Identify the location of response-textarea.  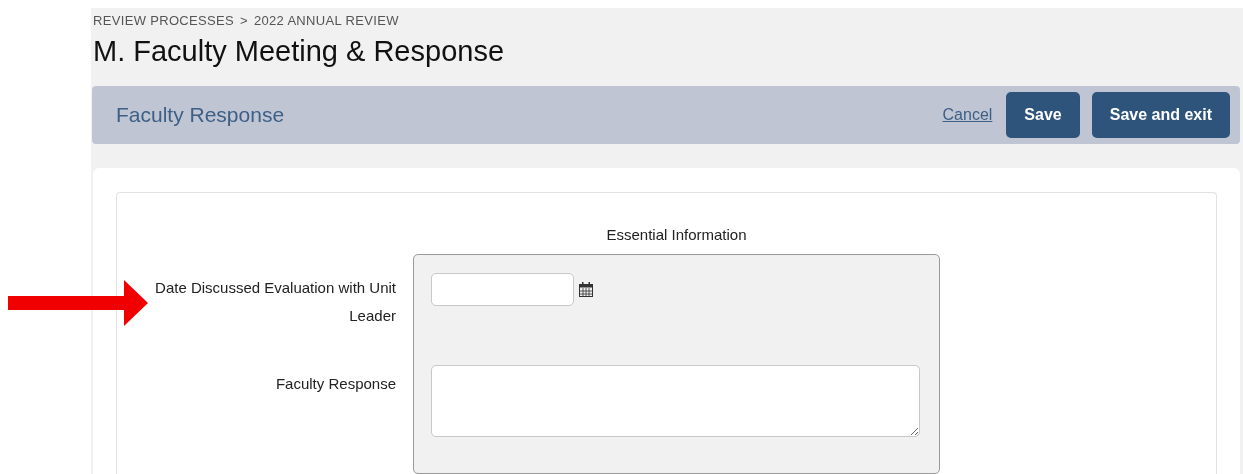
(675, 401).